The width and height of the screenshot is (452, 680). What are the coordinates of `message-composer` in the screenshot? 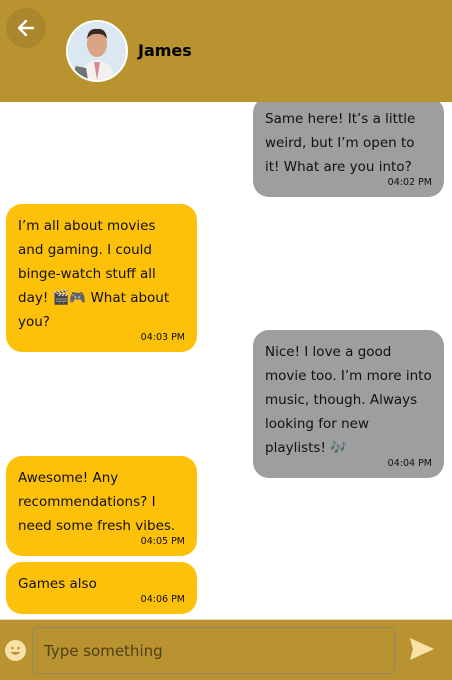 It's located at (226, 649).